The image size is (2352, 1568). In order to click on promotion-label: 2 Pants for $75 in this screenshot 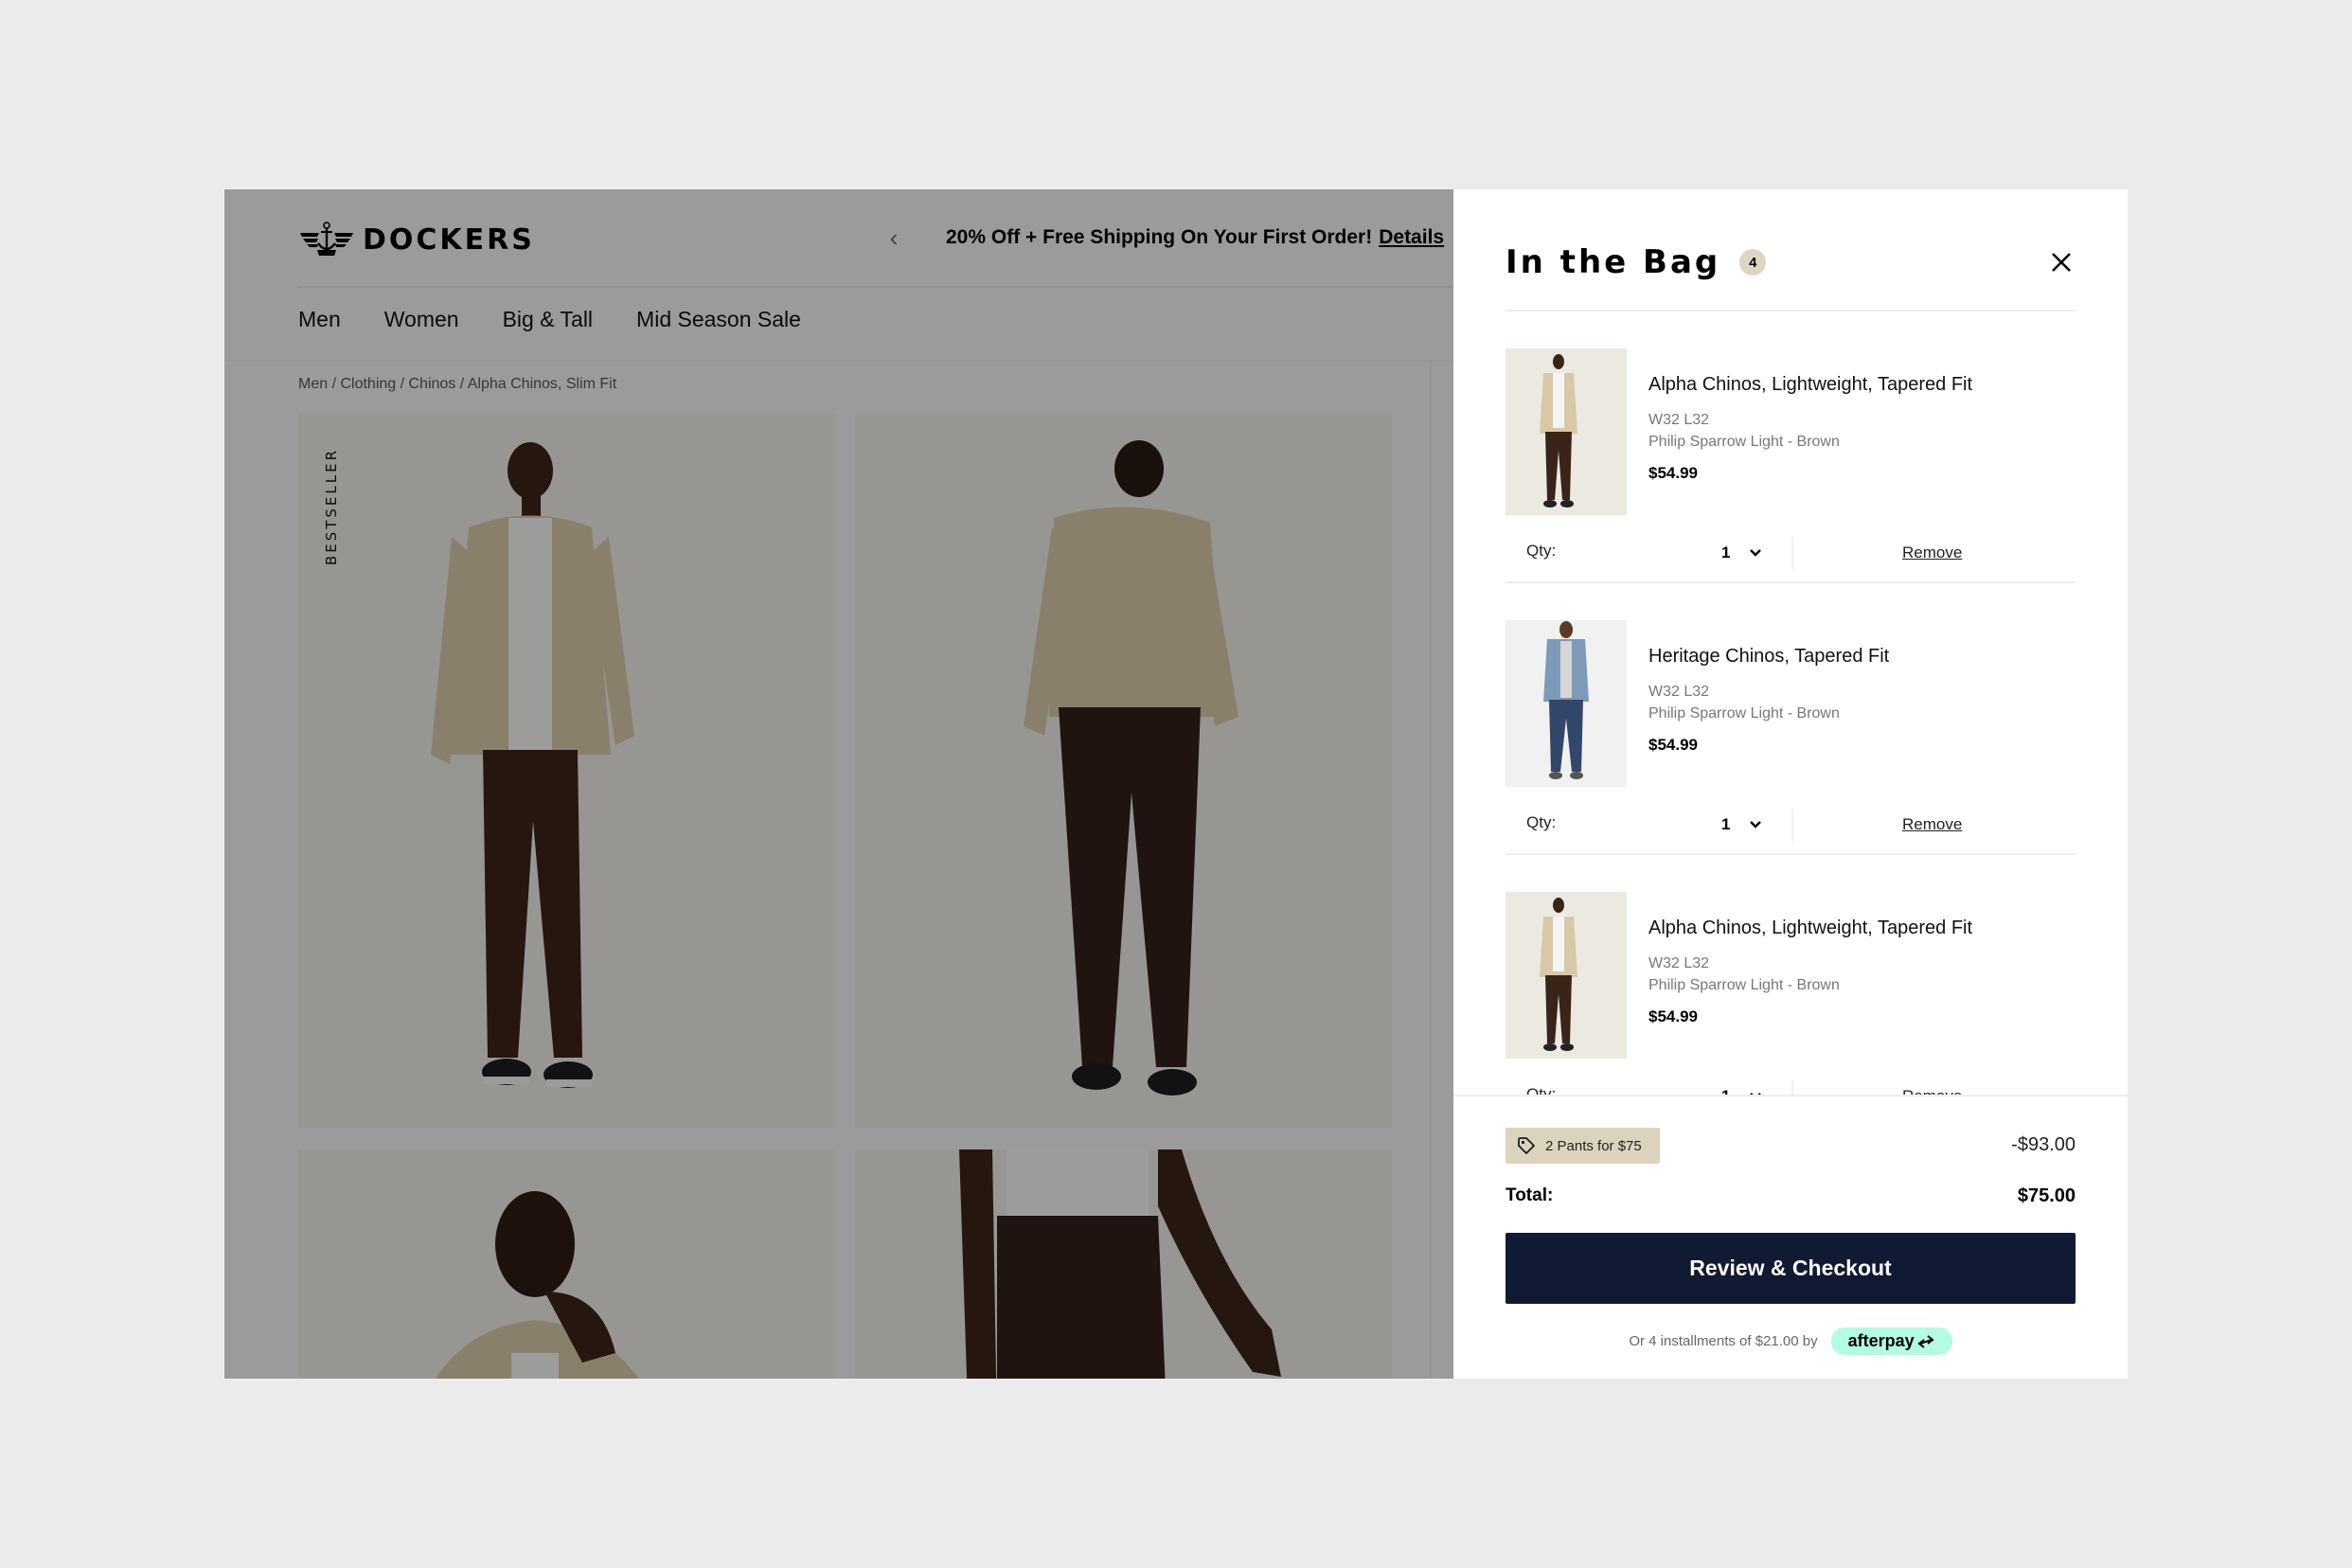, I will do `click(1593, 1145)`.